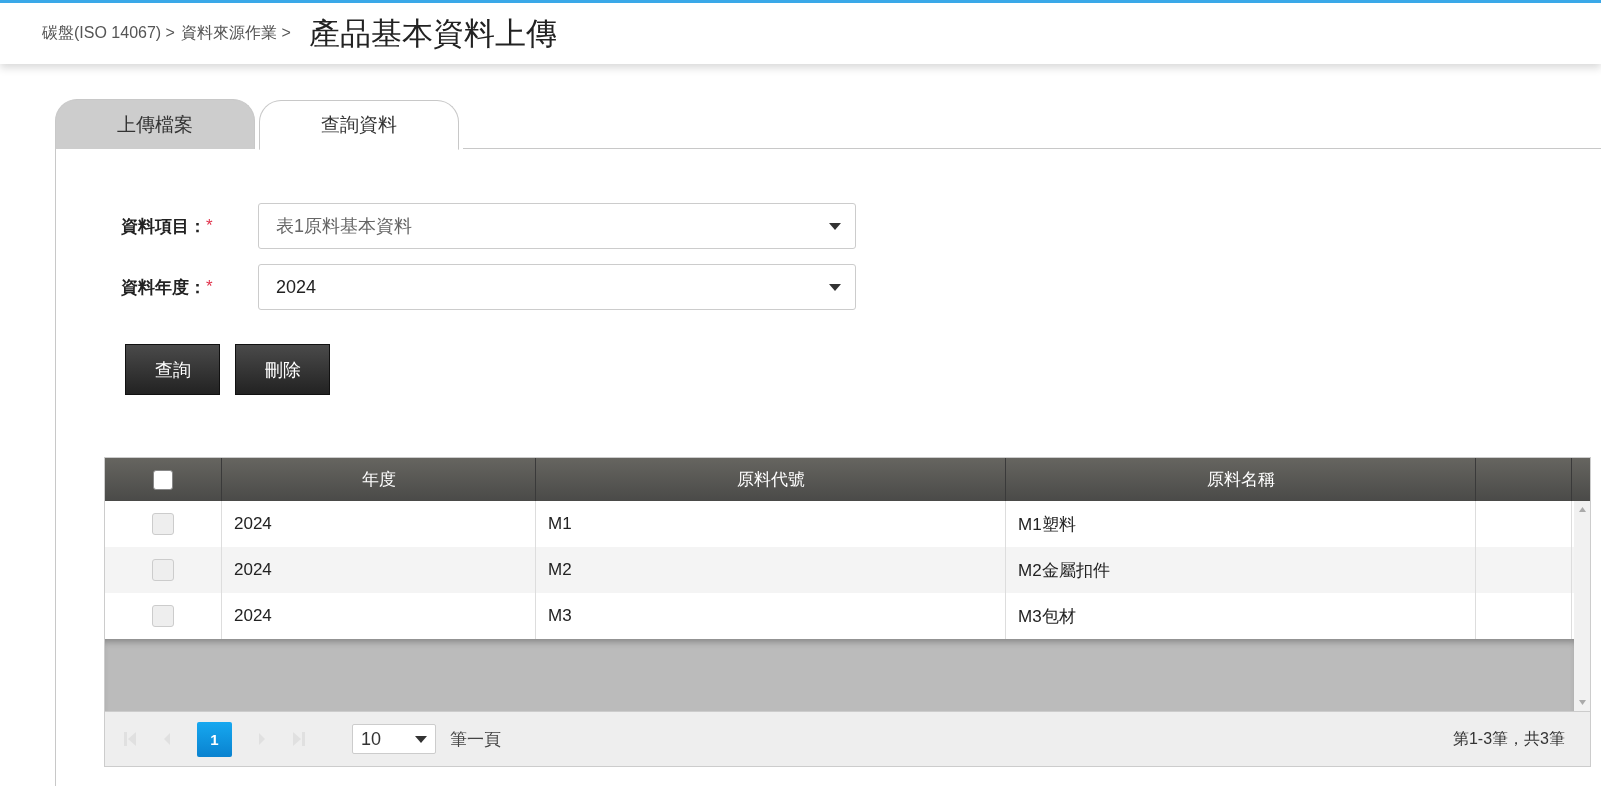  What do you see at coordinates (155, 124) in the screenshot?
I see `tab: 上傳檔案` at bounding box center [155, 124].